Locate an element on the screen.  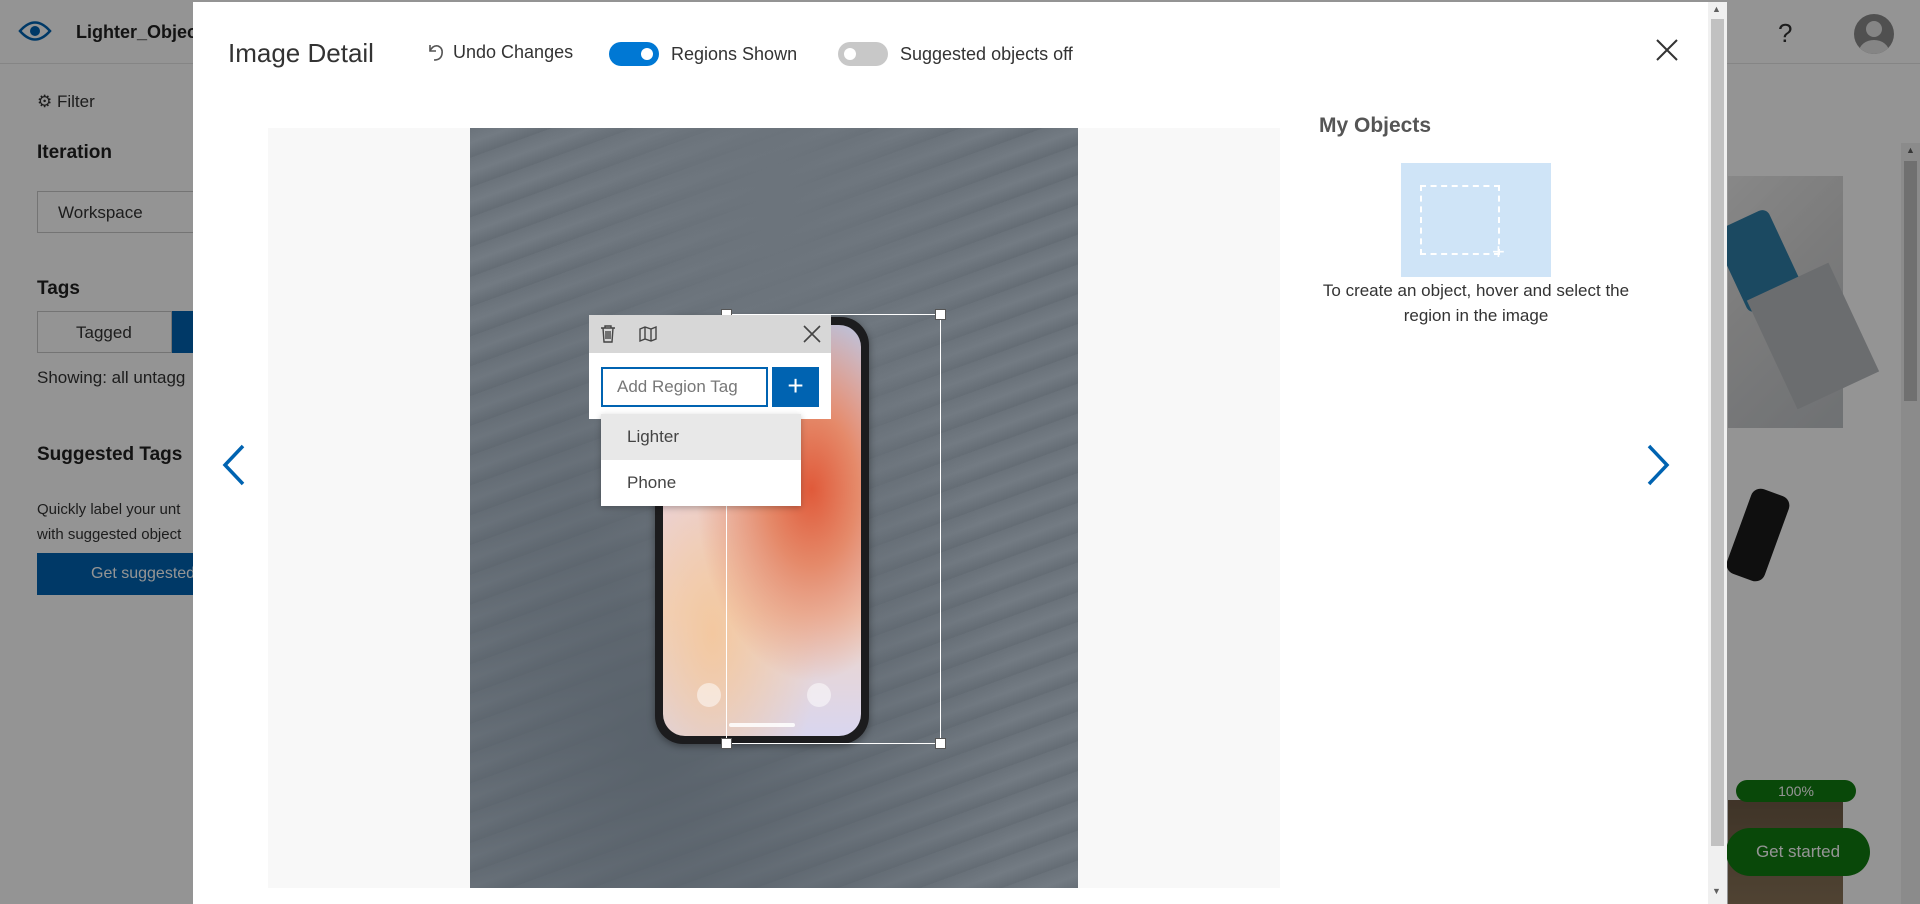
tag-option-lighter: Lighter is located at coordinates (701, 437).